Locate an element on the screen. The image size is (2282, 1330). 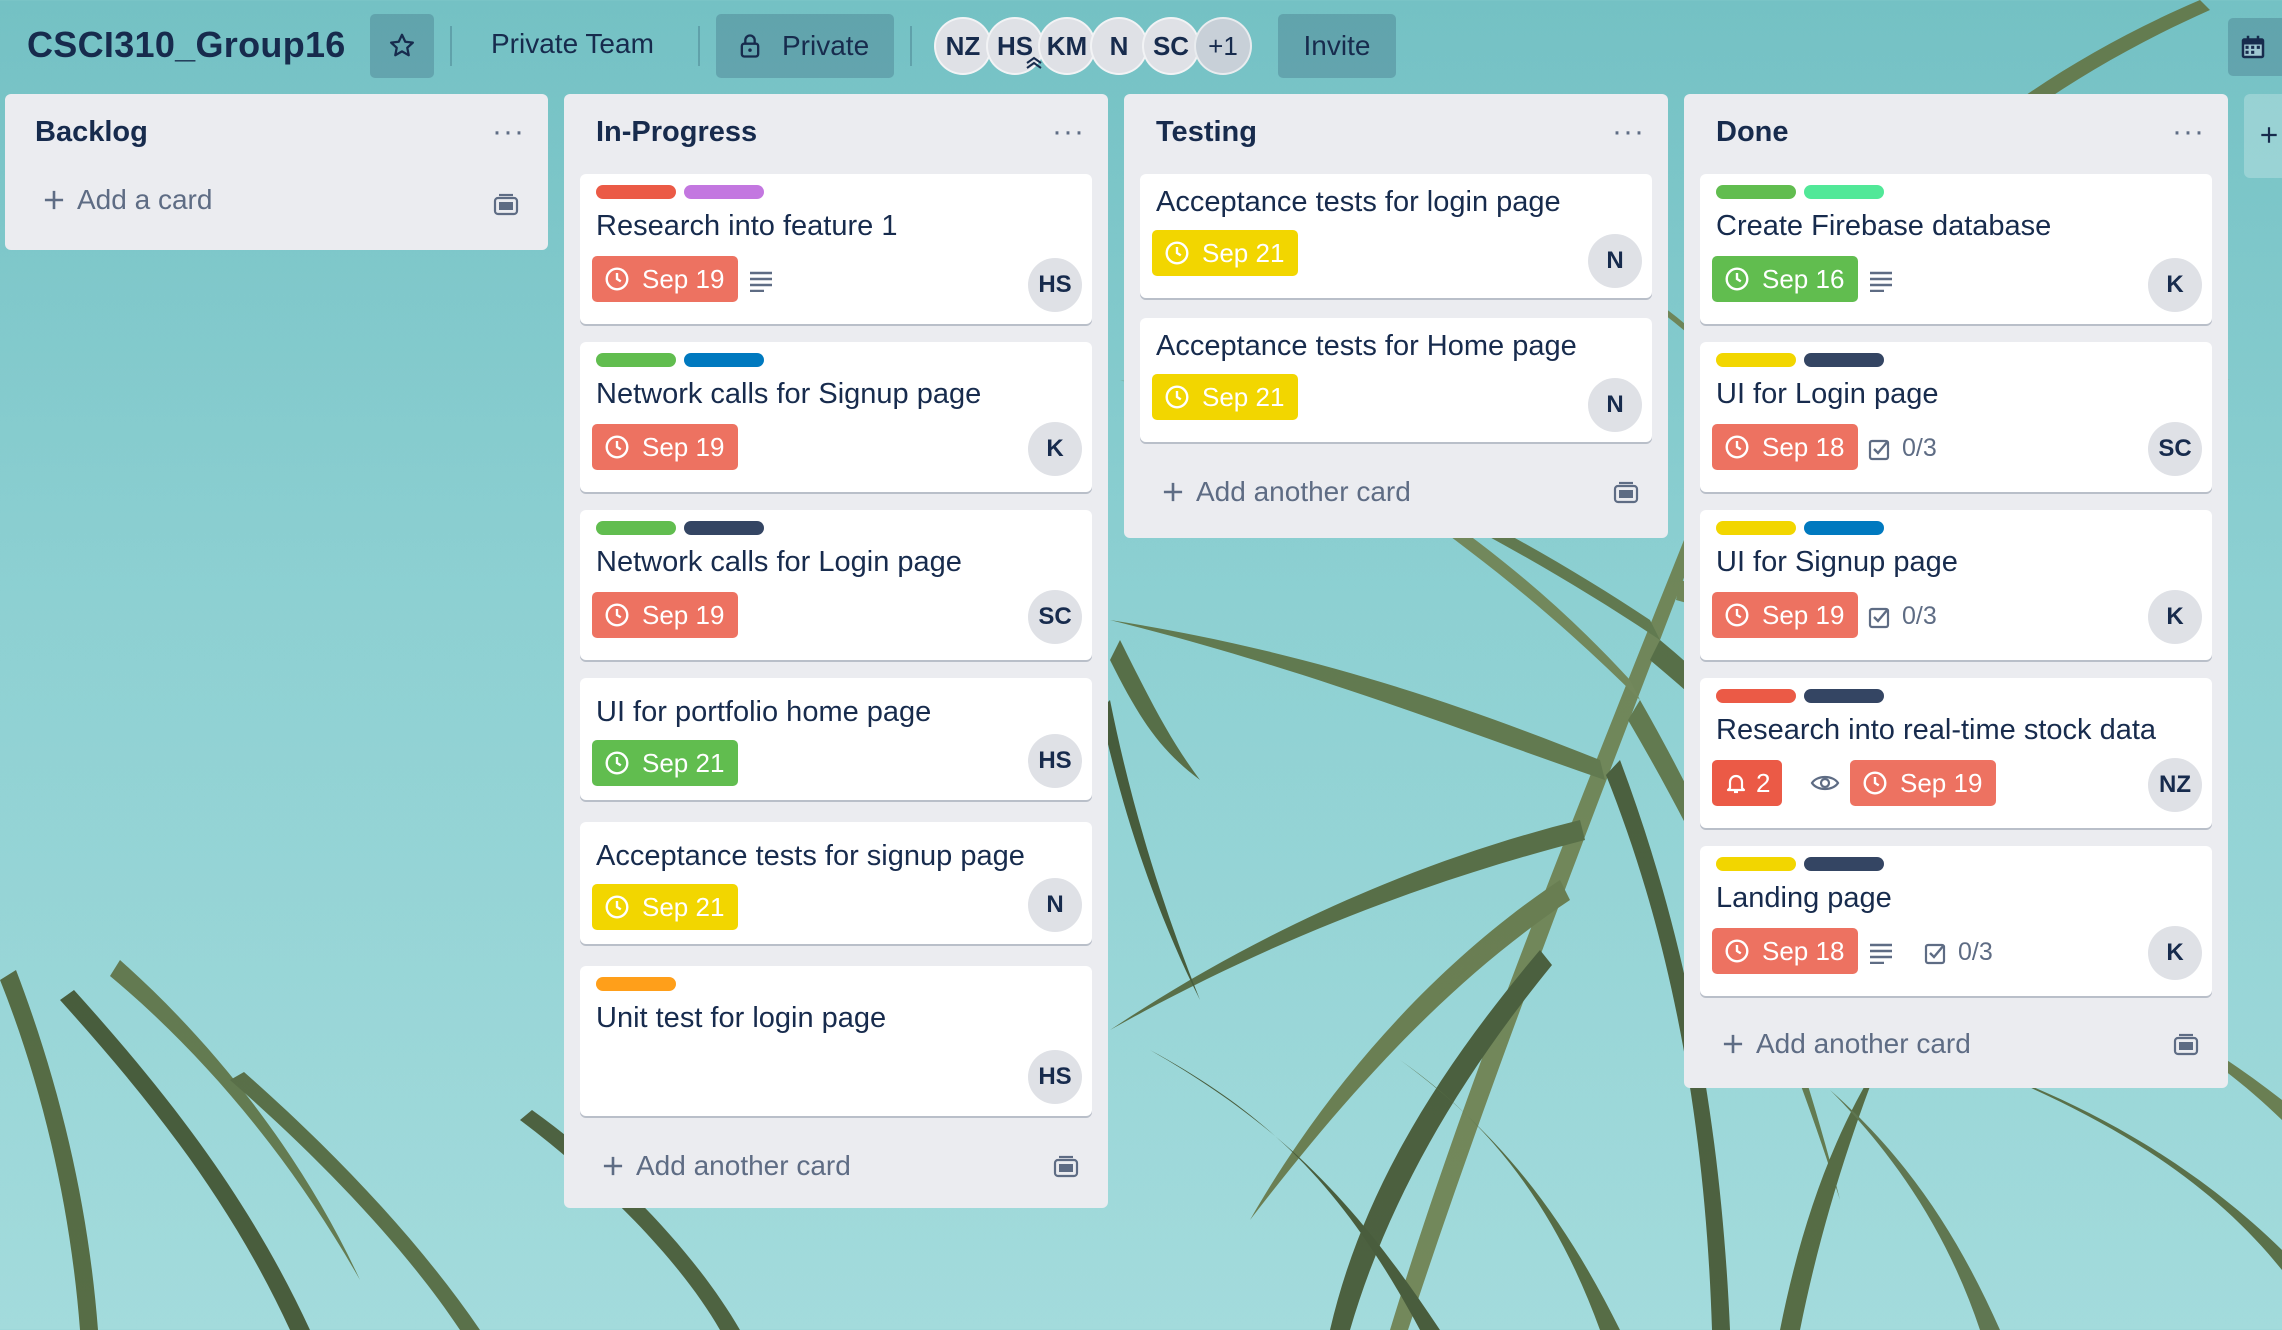
card: Unit test for login page HS is located at coordinates (836, 1041).